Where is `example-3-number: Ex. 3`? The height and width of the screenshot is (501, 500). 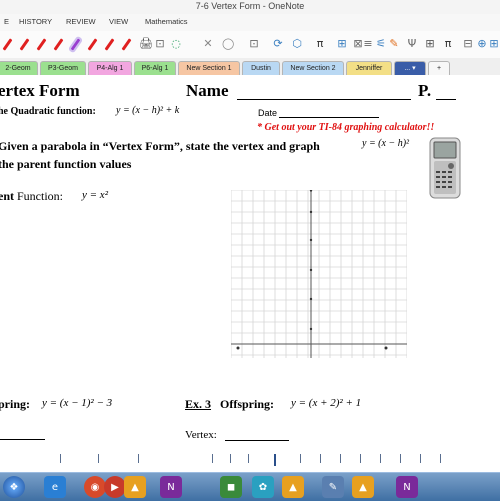 example-3-number: Ex. 3 is located at coordinates (198, 404).